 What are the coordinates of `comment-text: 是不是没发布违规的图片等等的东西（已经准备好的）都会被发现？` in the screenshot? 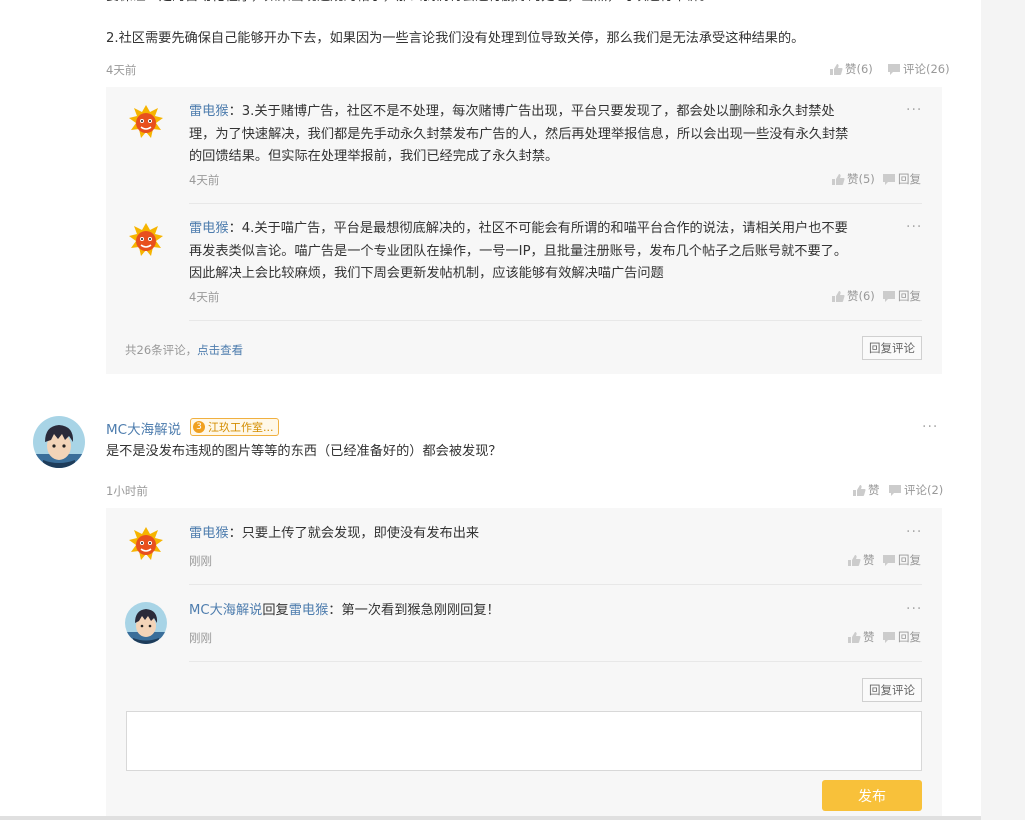 It's located at (304, 451).